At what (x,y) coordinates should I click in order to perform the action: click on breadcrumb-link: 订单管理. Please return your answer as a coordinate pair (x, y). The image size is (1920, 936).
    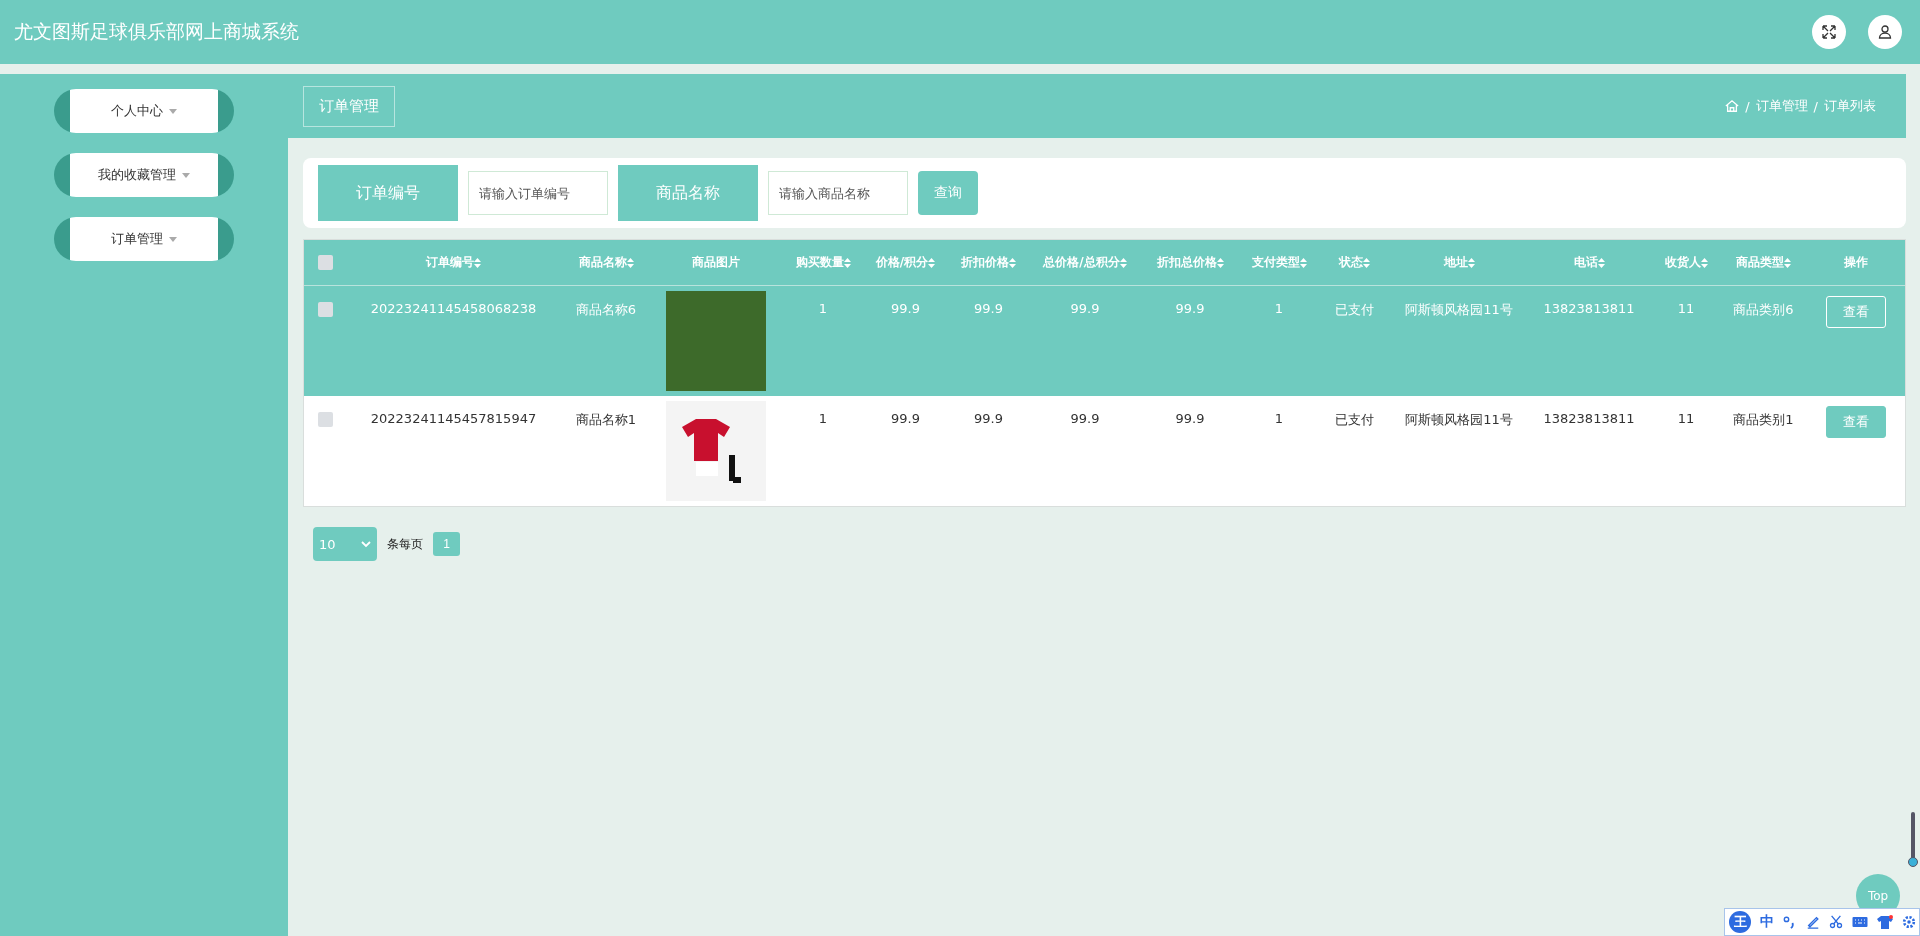
    Looking at the image, I should click on (1781, 106).